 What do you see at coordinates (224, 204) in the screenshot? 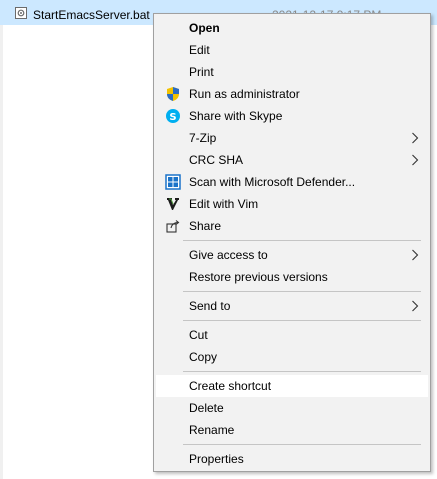
I see `menu-item-label: Edit with Vim` at bounding box center [224, 204].